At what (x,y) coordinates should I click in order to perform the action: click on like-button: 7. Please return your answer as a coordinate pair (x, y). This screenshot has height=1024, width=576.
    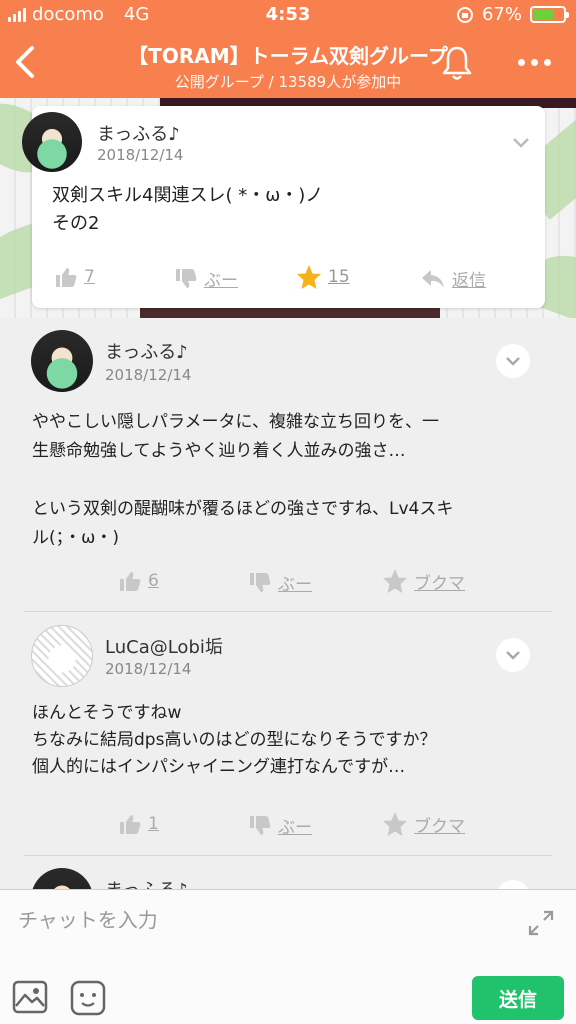
    Looking at the image, I should click on (74, 277).